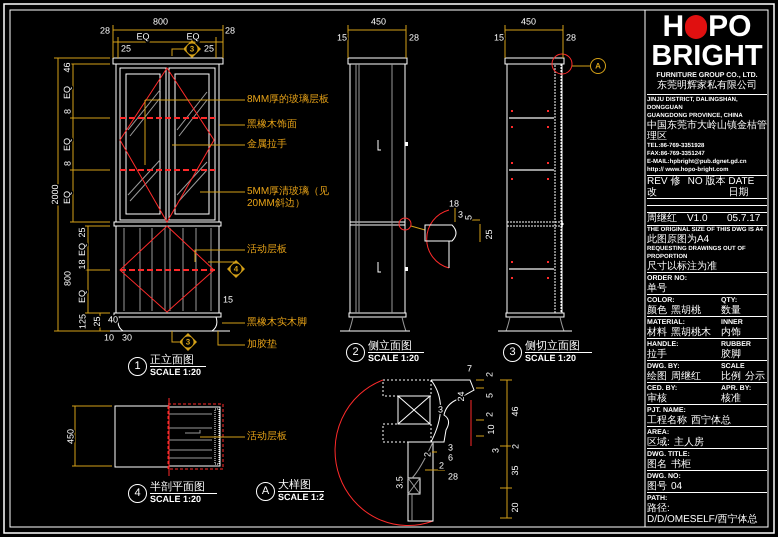  Describe the element at coordinates (450, 457) in the screenshot. I see `dimension-value: 6` at that location.